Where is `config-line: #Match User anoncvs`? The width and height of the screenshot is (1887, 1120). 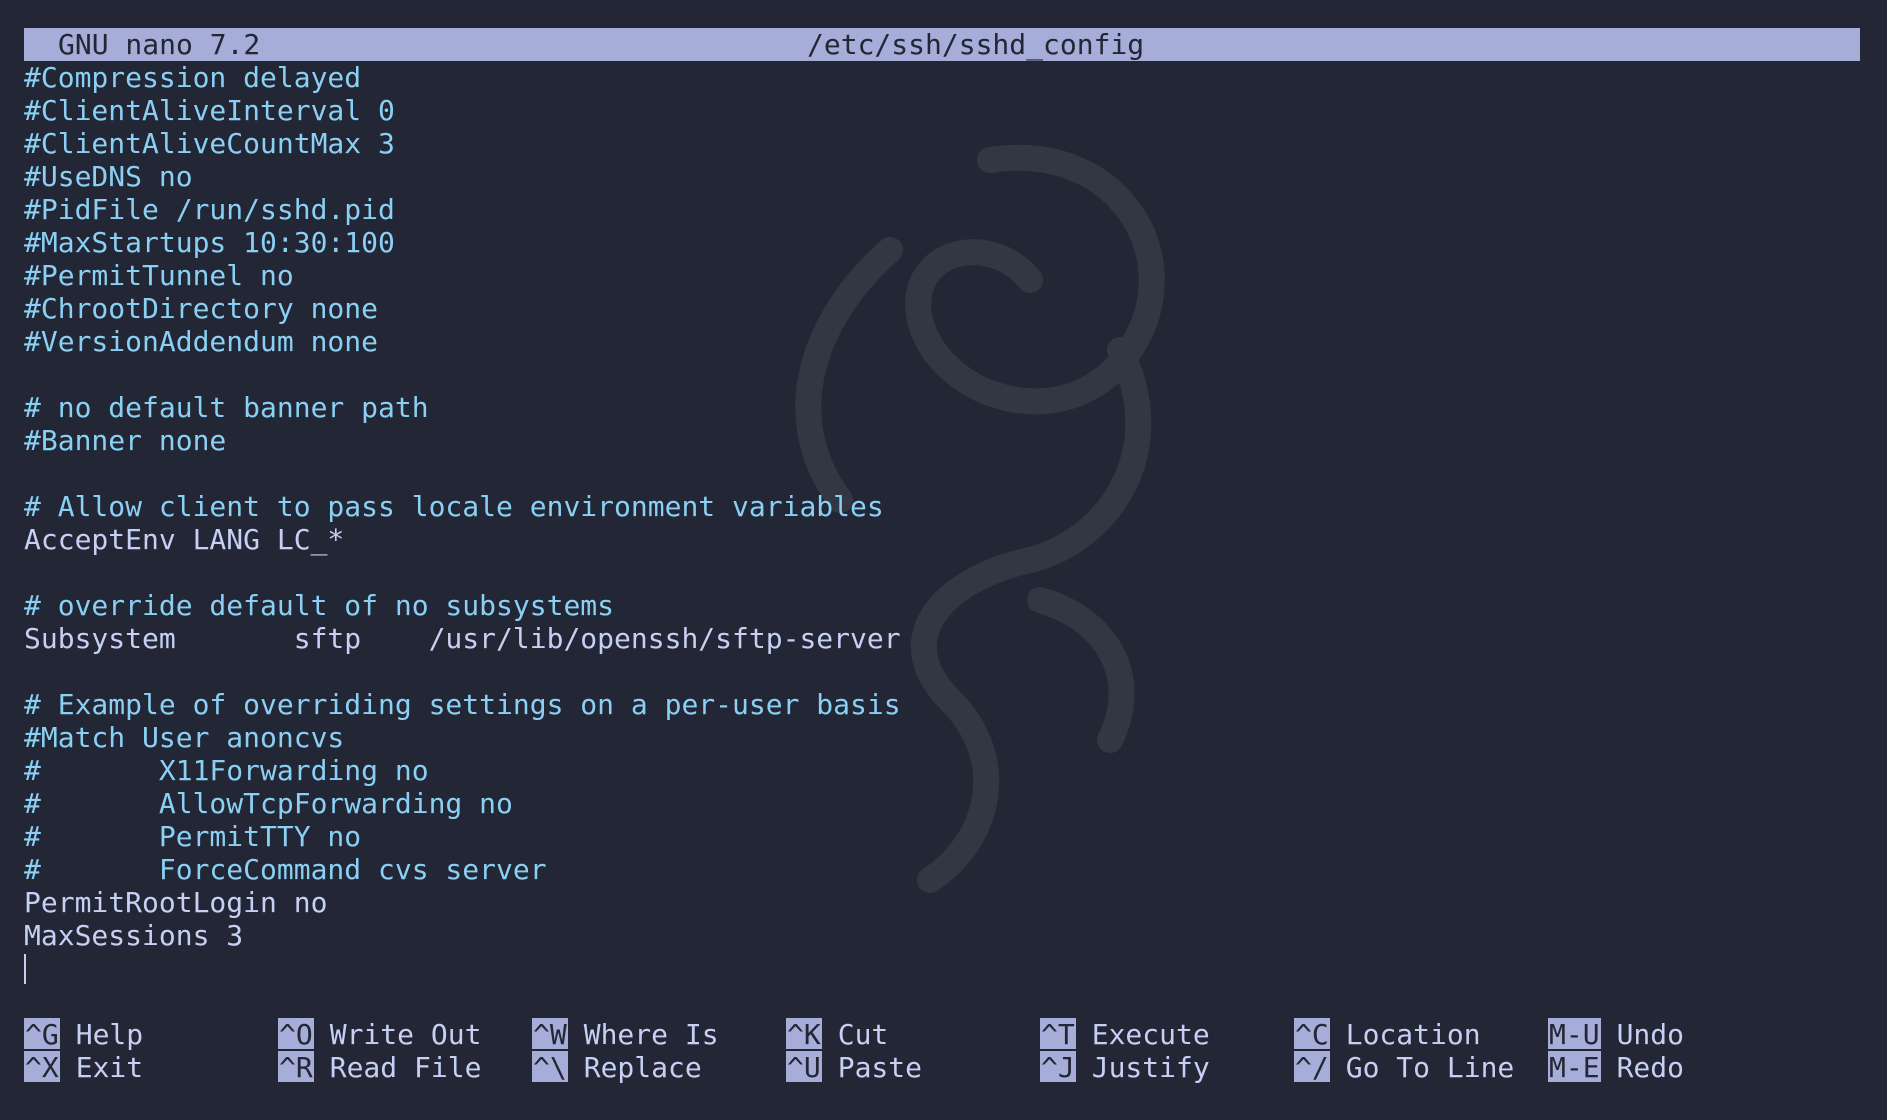 config-line: #Match User anoncvs is located at coordinates (942, 737).